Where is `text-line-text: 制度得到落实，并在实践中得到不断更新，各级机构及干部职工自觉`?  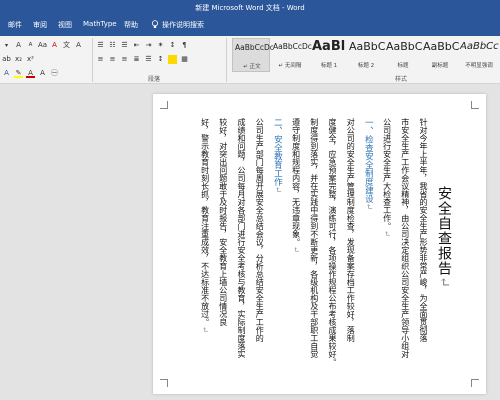 text-line-text: 制度得到落实，并在实践中得到不断更新，各级机构及干部职工自觉 is located at coordinates (314, 238).